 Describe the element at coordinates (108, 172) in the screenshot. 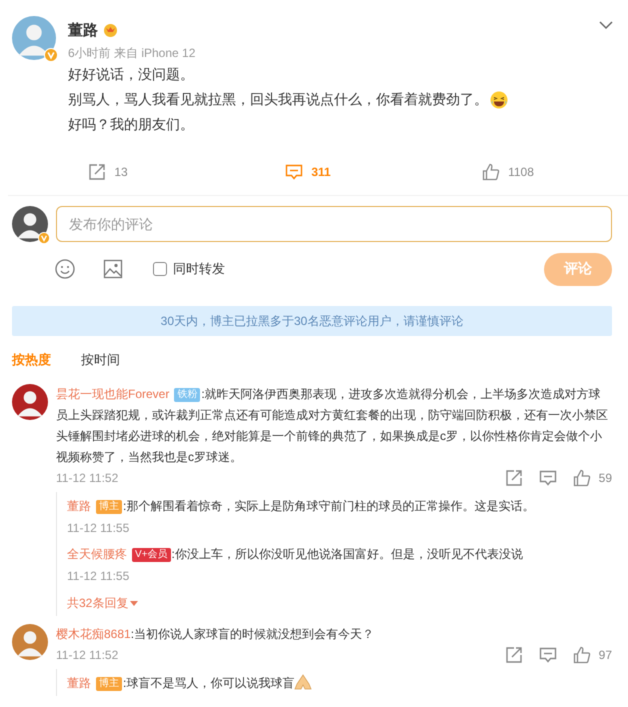

I see `share-action: 13` at that location.